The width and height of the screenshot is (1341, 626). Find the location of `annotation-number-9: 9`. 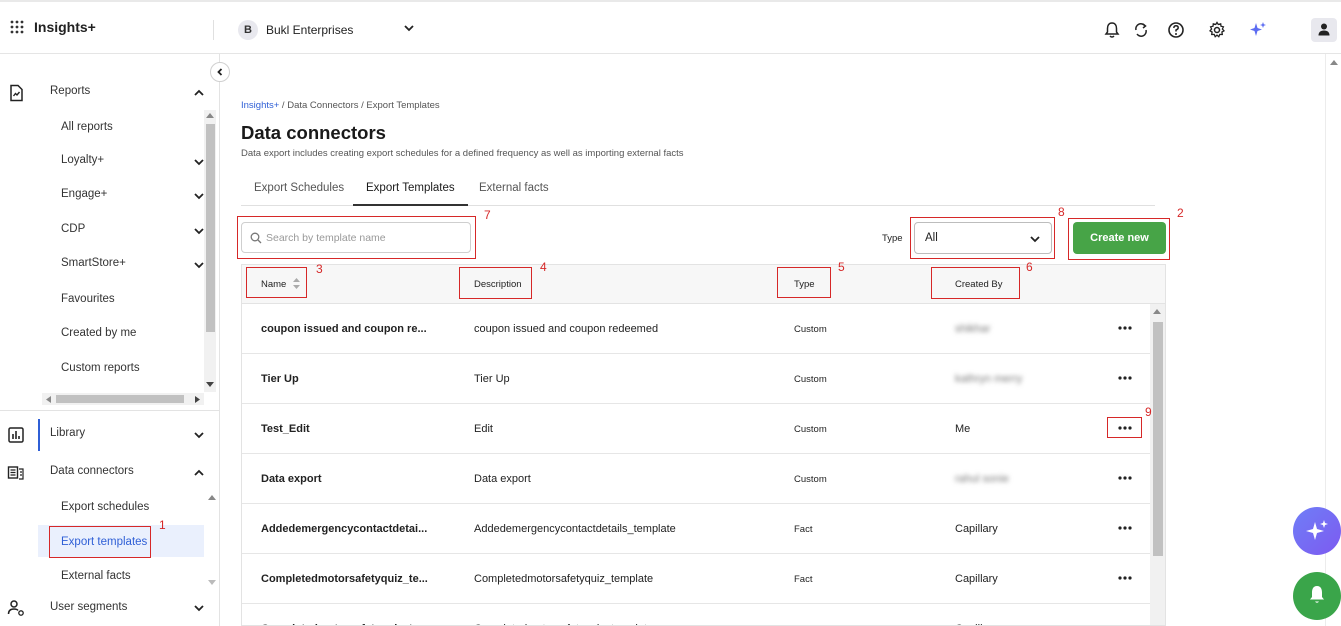

annotation-number-9: 9 is located at coordinates (1148, 412).